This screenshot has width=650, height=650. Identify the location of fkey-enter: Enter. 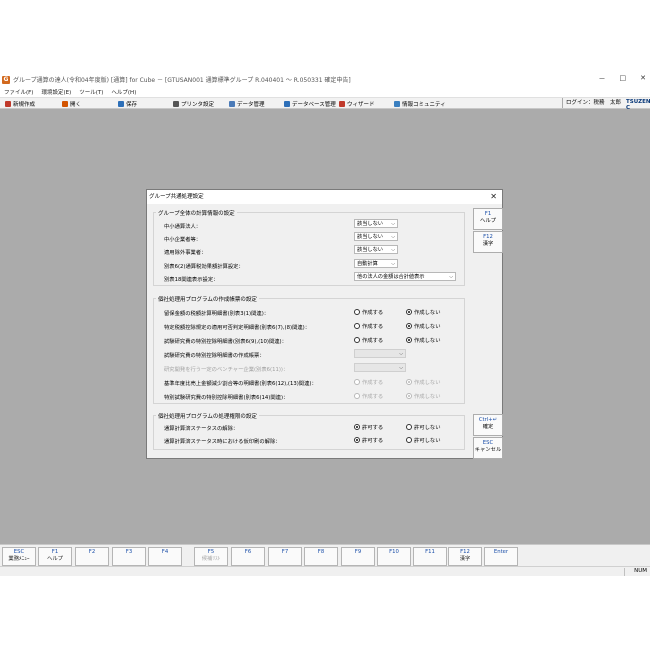
(501, 556).